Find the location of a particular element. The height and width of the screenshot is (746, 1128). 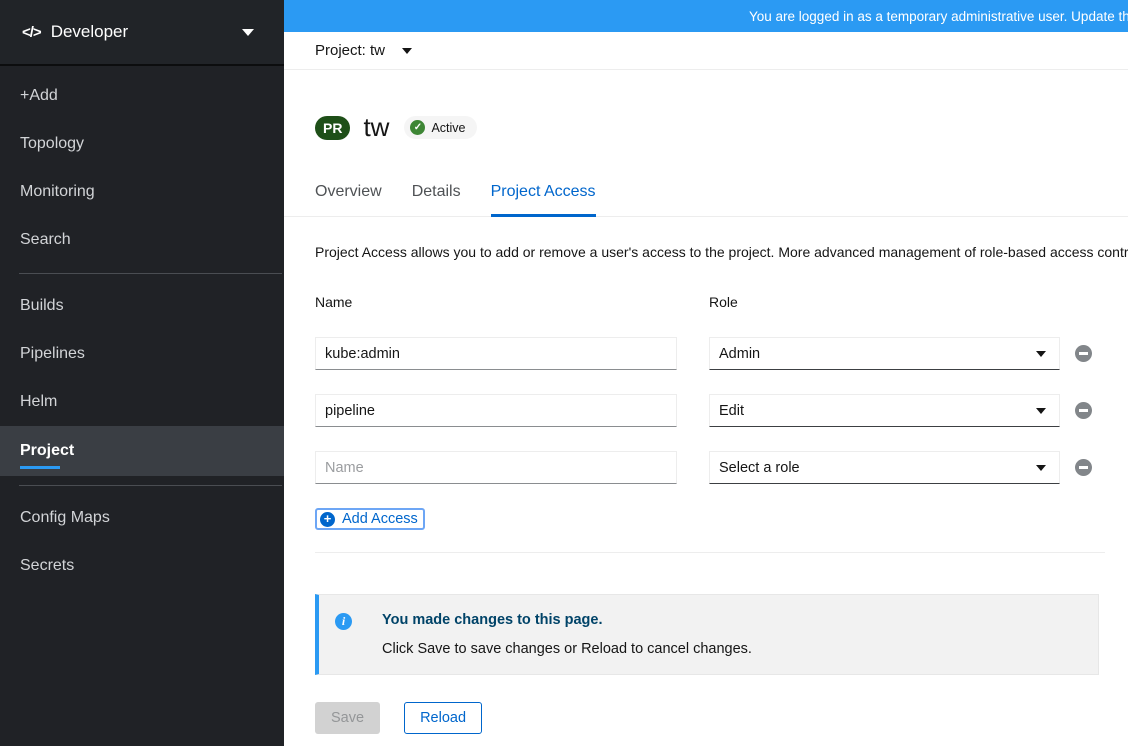

access-row: Select a role is located at coordinates (721, 467).